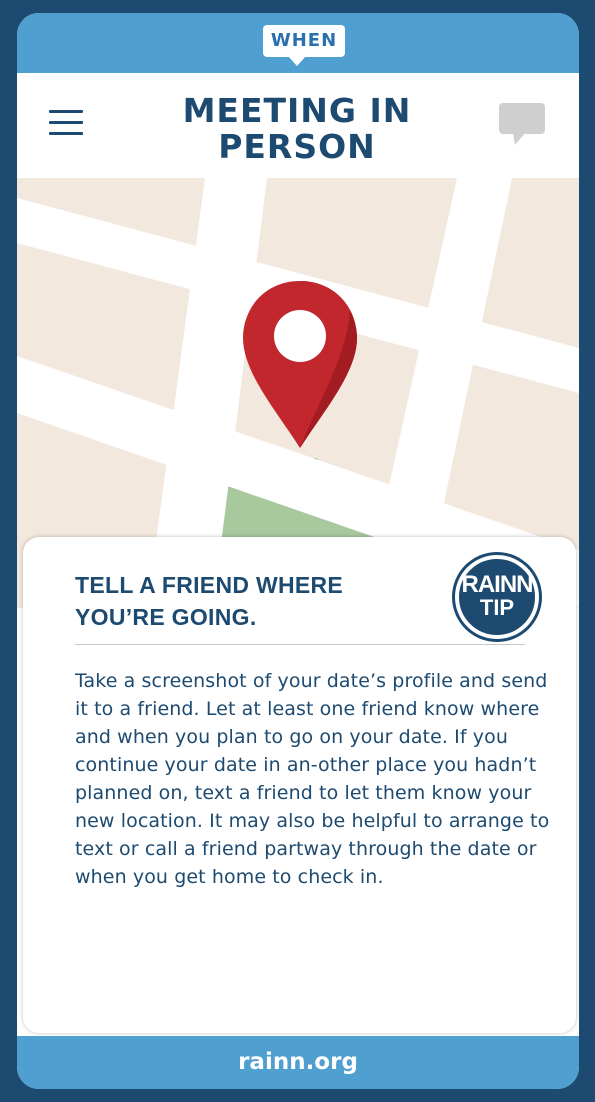  What do you see at coordinates (66, 123) in the screenshot?
I see `hamburger-menu-icon` at bounding box center [66, 123].